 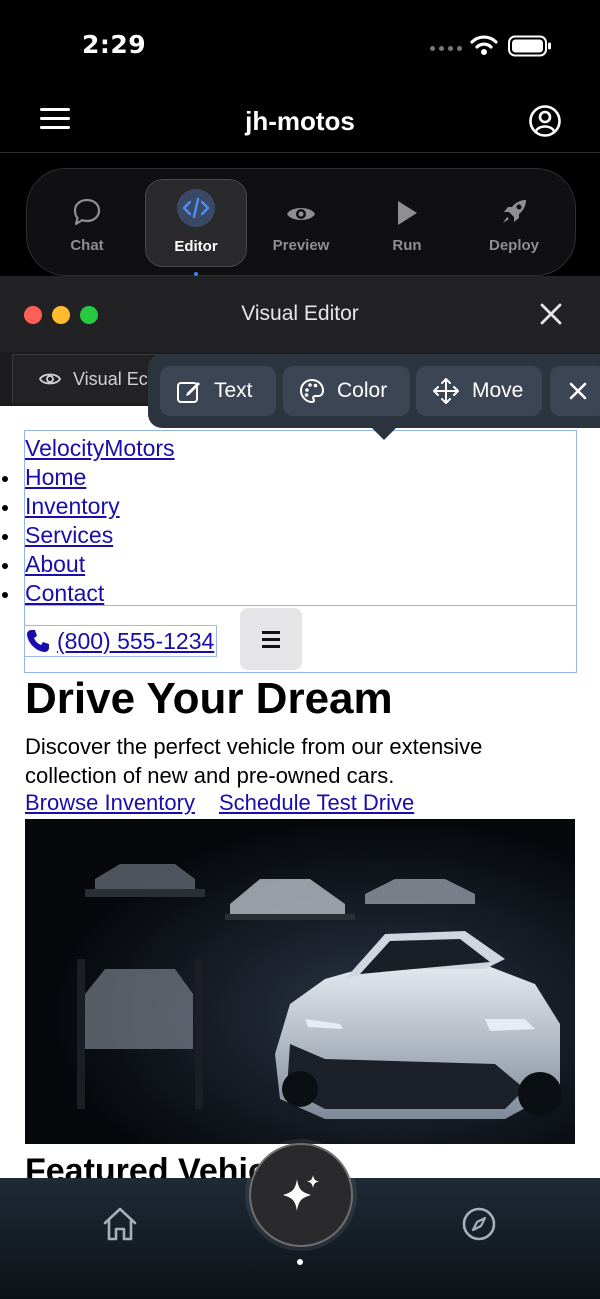 What do you see at coordinates (55, 564) in the screenshot?
I see `nav-link-about: About` at bounding box center [55, 564].